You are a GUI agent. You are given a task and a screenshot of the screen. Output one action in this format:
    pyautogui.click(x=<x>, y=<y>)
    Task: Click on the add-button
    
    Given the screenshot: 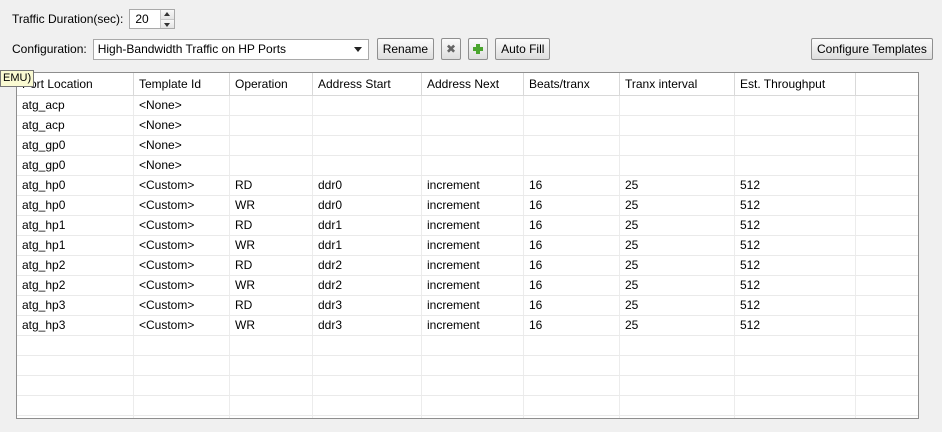 What is the action you would take?
    pyautogui.click(x=478, y=49)
    